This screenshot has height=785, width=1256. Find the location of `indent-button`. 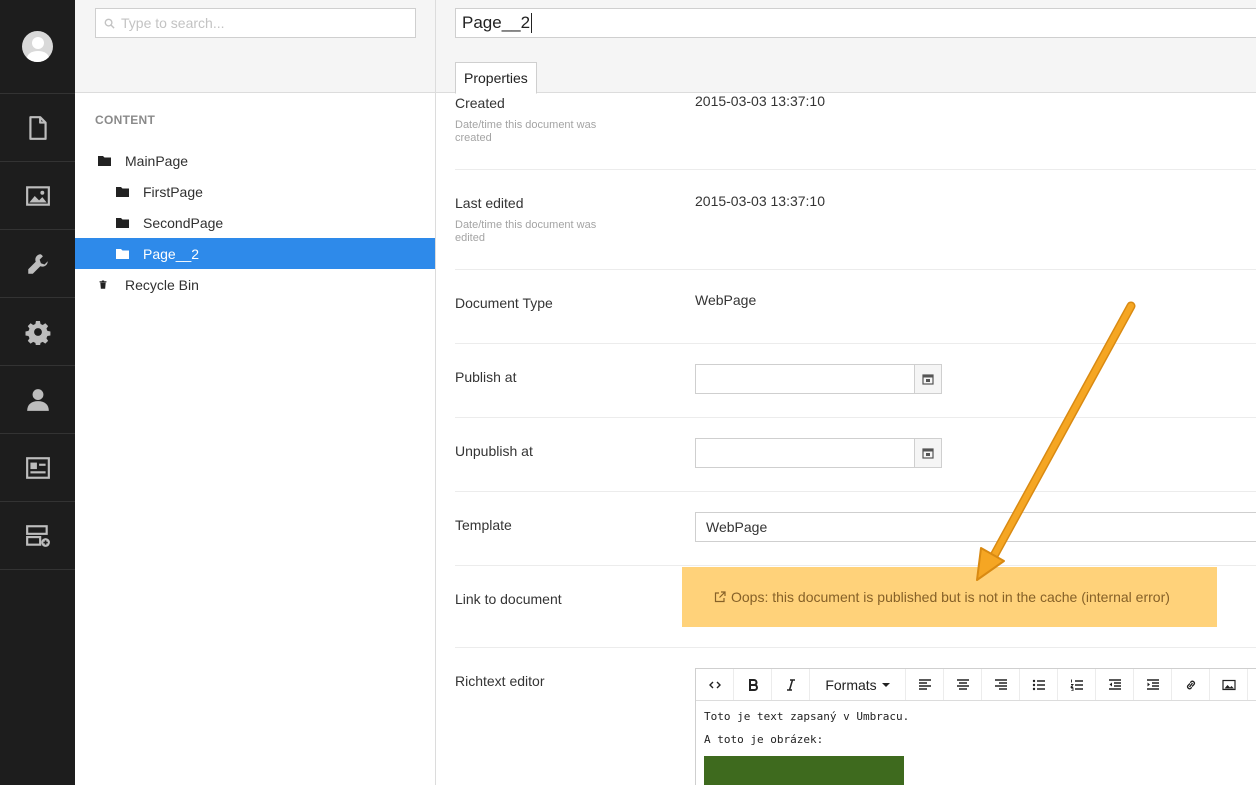

indent-button is located at coordinates (1153, 684).